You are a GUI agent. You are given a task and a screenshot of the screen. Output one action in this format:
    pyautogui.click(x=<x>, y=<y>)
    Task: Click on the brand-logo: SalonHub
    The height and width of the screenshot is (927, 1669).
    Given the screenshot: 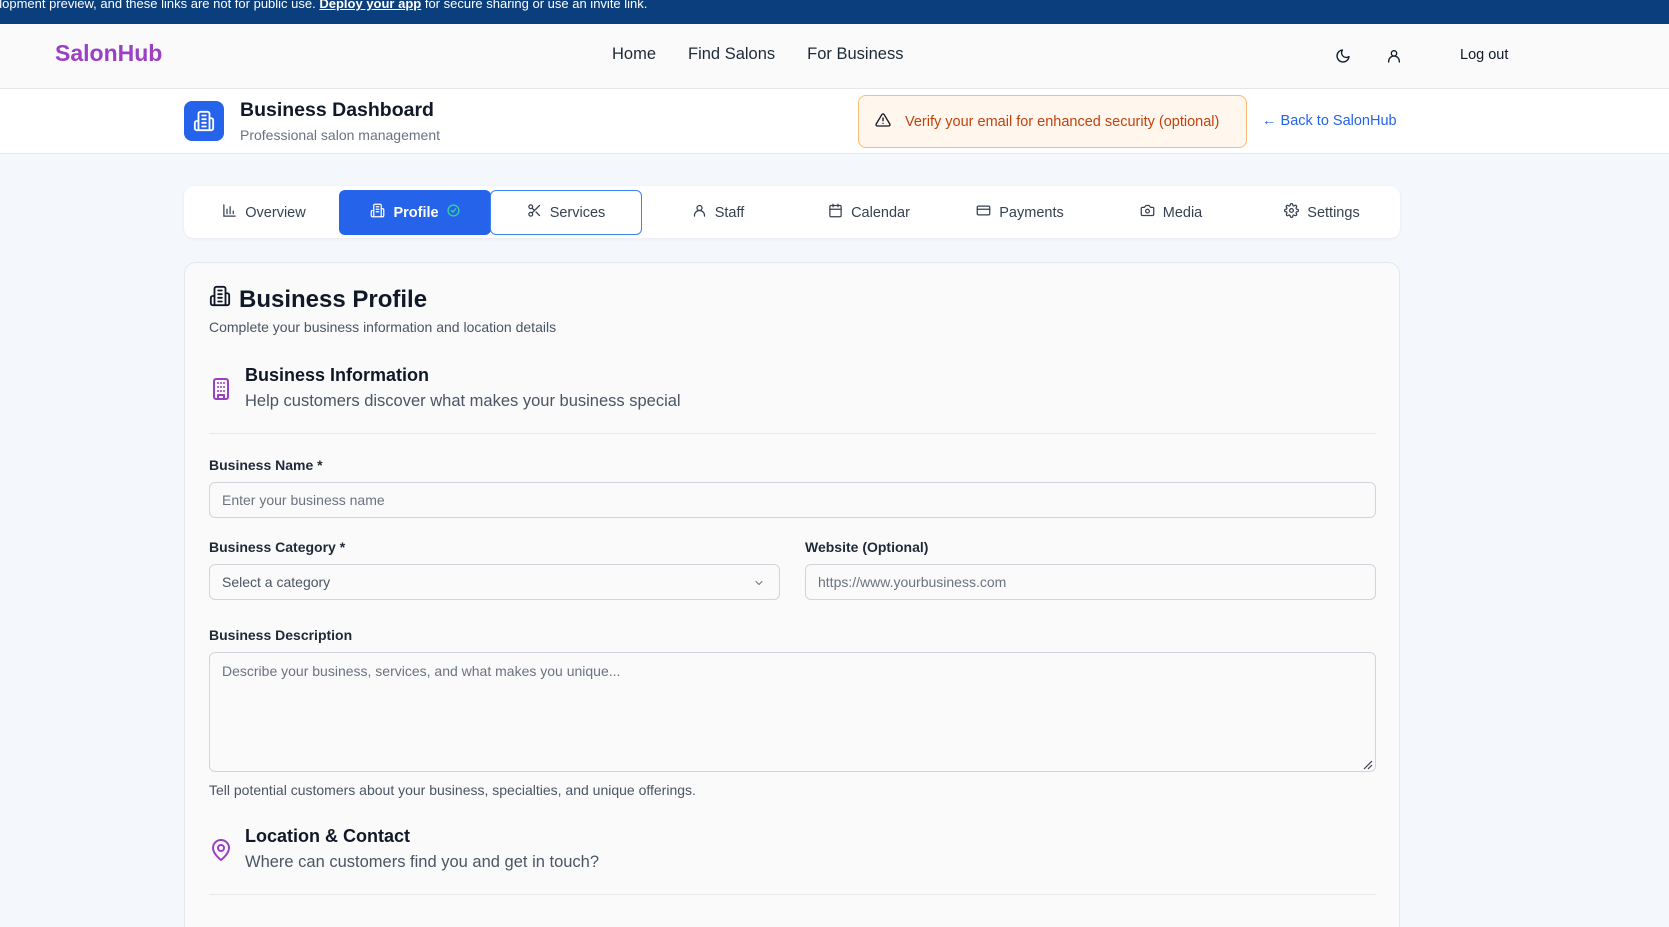 What is the action you would take?
    pyautogui.click(x=108, y=53)
    